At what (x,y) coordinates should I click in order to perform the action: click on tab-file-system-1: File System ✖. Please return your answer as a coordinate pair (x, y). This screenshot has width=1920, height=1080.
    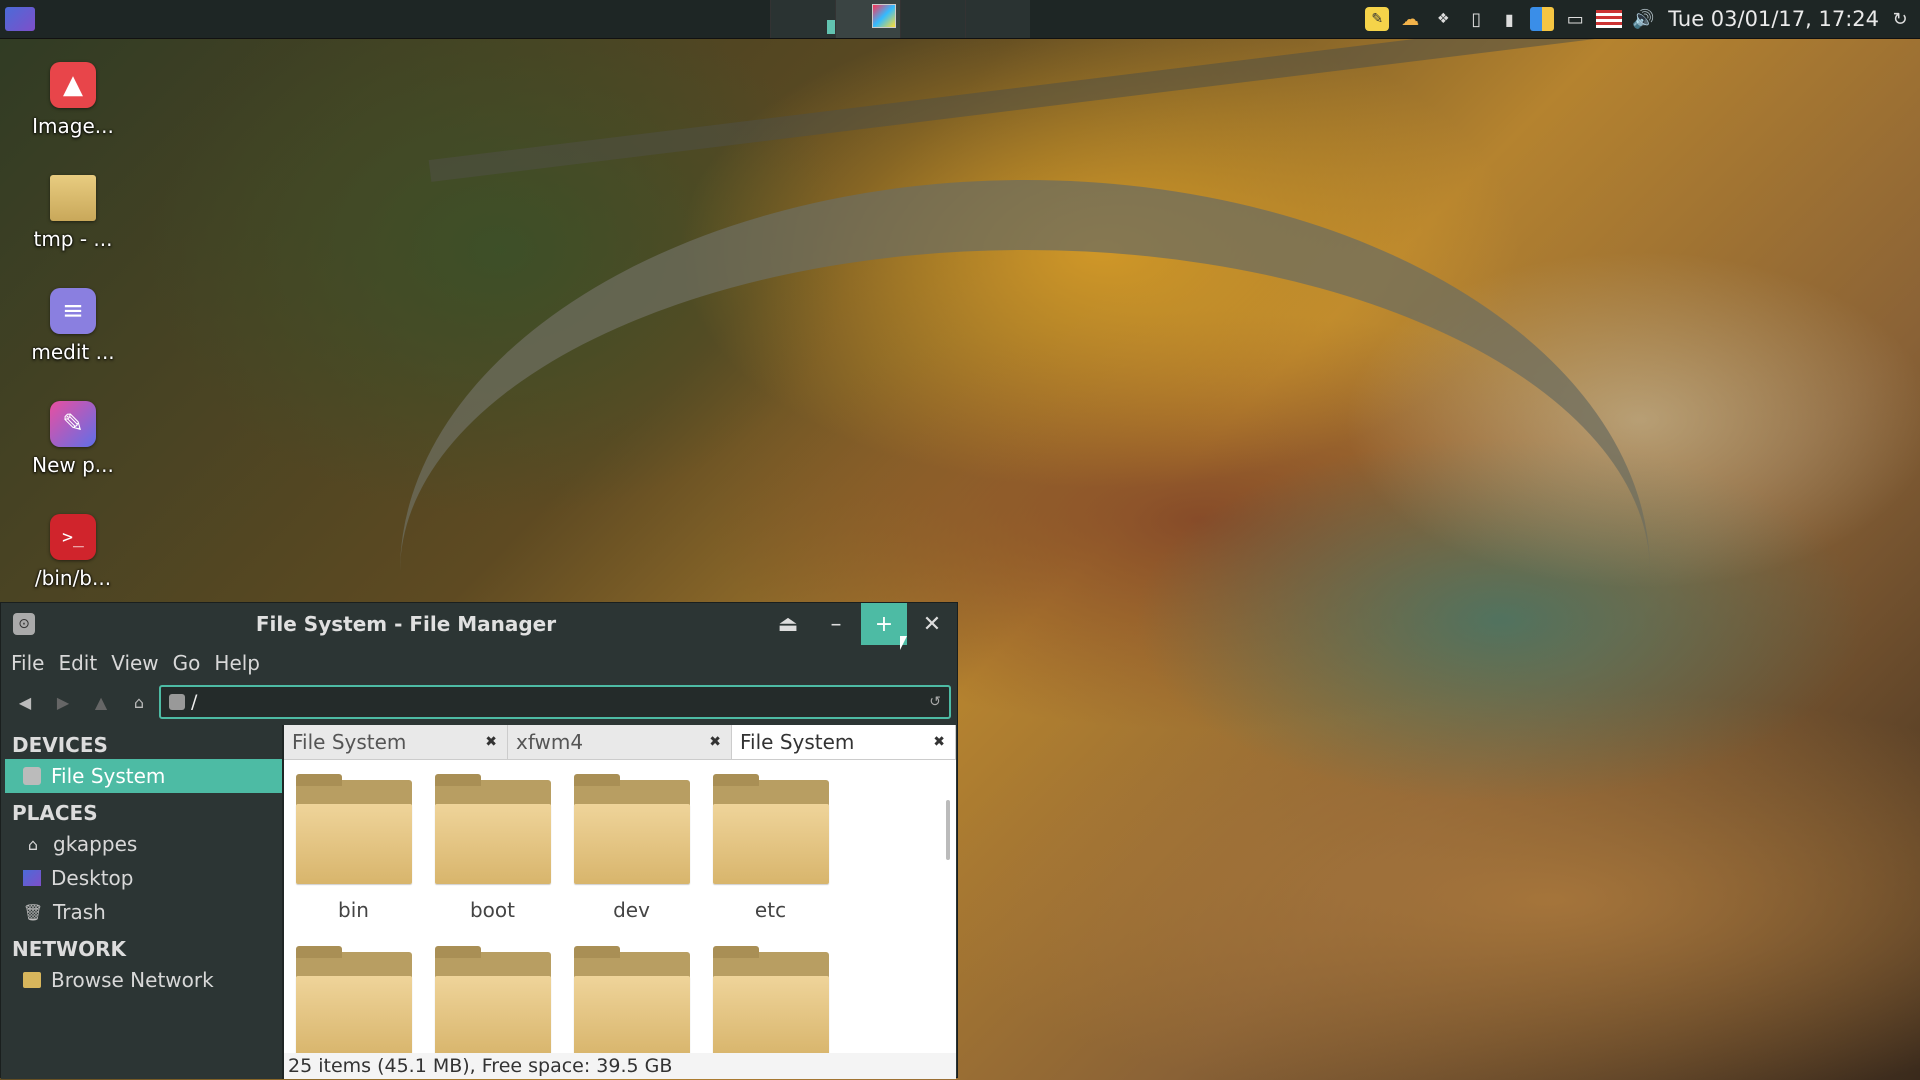
    Looking at the image, I should click on (396, 742).